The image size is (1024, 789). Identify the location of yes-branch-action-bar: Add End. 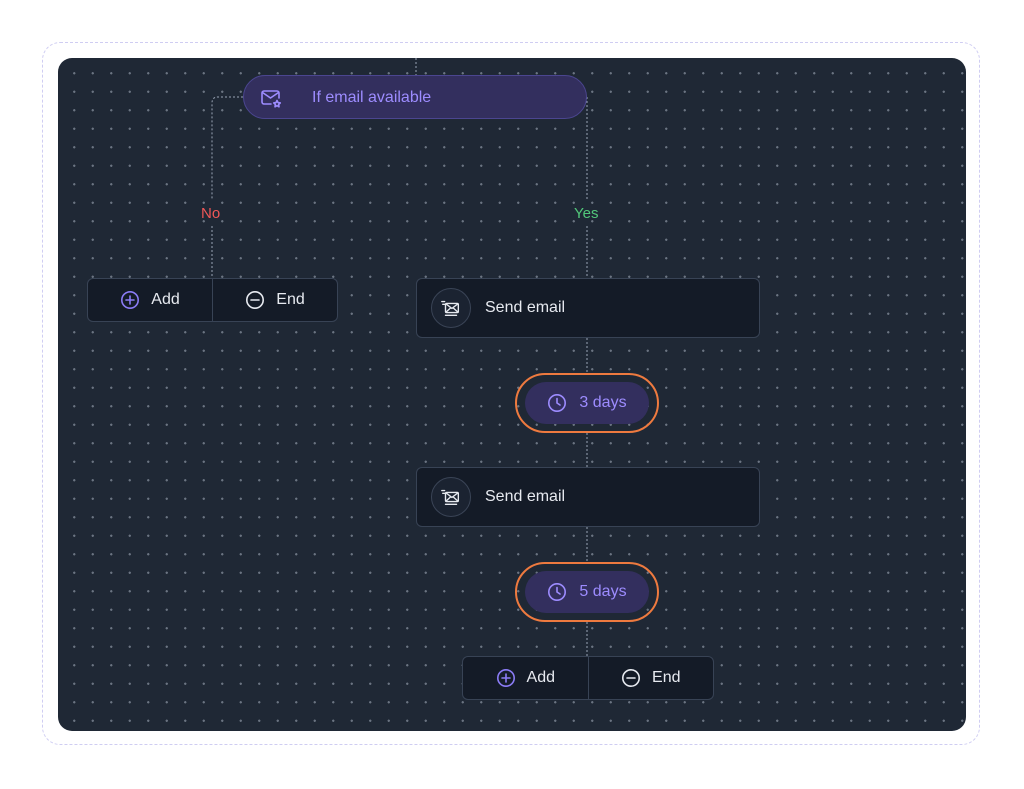
(588, 678).